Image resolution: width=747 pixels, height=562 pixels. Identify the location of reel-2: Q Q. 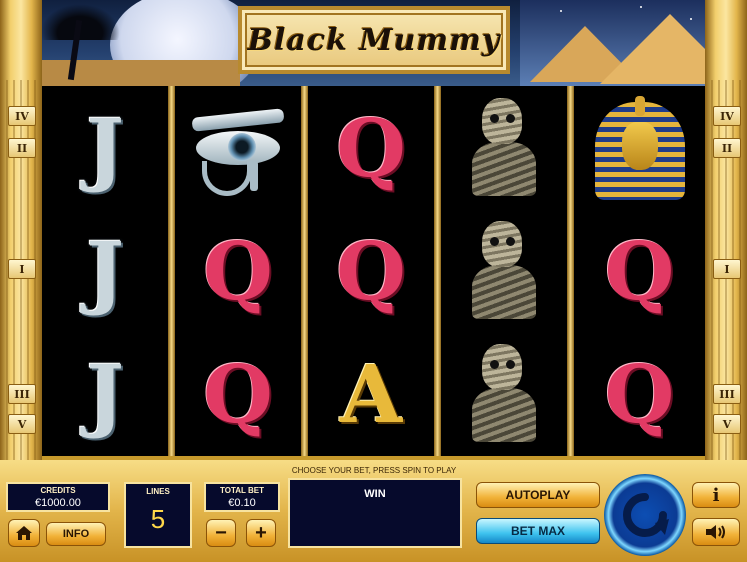
(238, 271).